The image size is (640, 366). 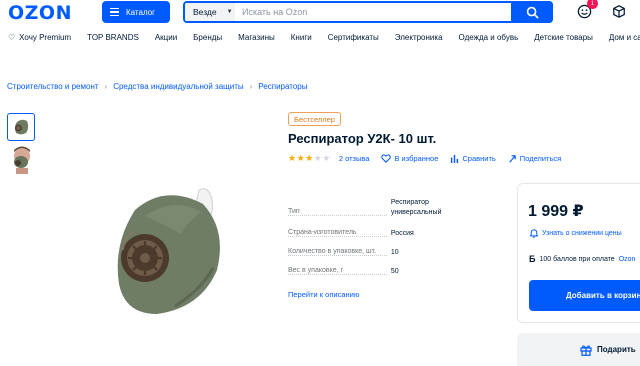 I want to click on share-button: Поделиться, so click(x=534, y=158).